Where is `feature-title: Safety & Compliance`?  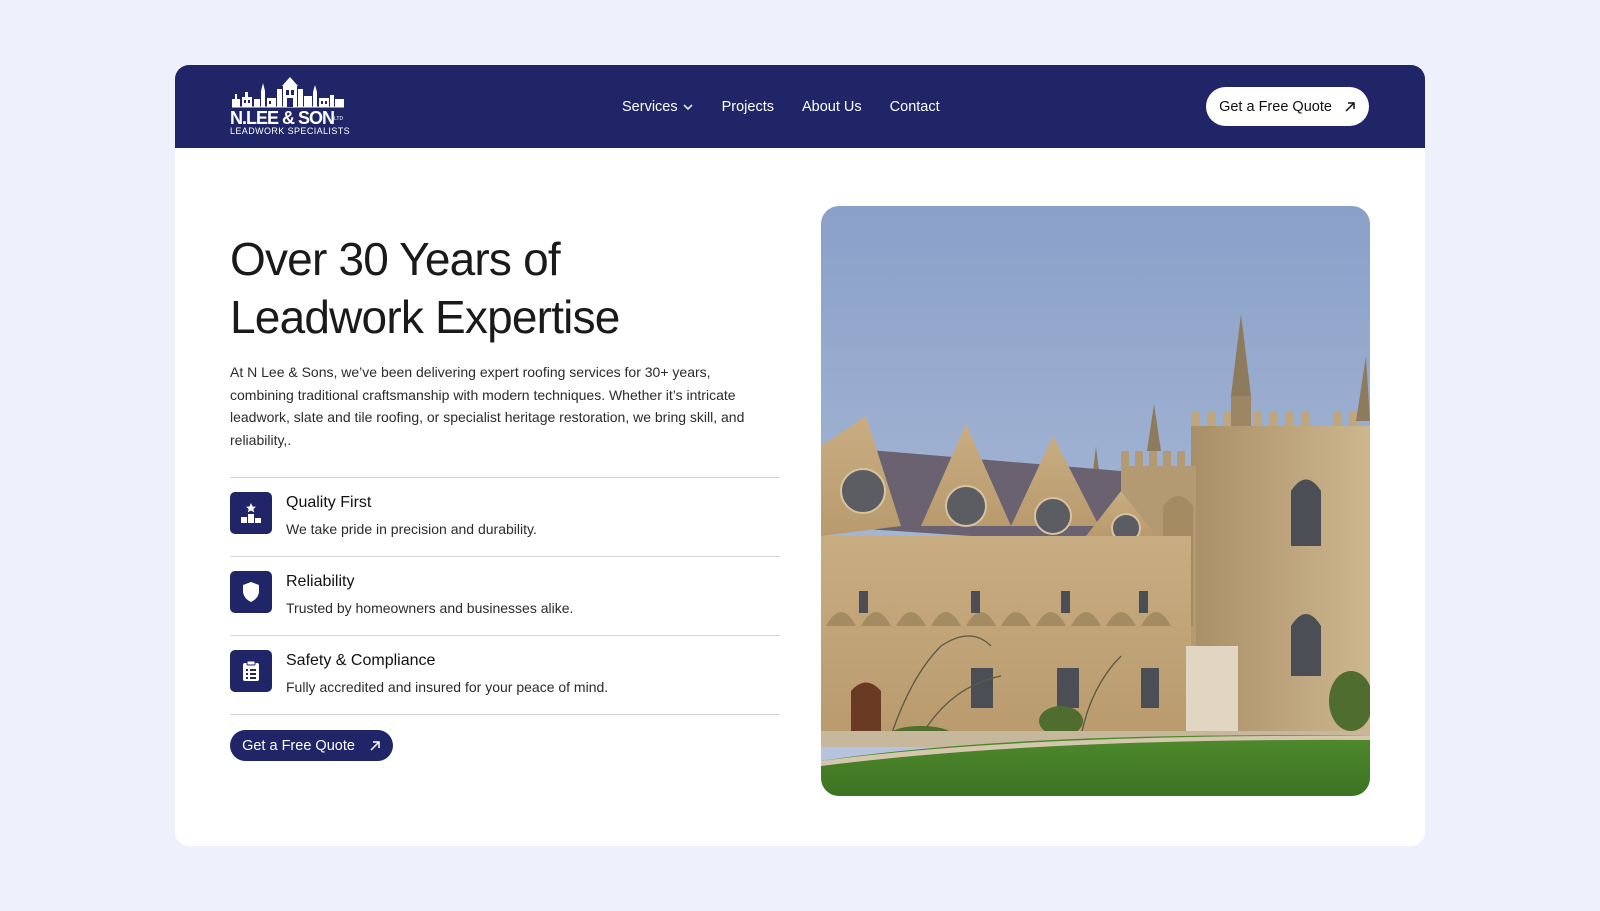
feature-title: Safety & Compliance is located at coordinates (361, 660).